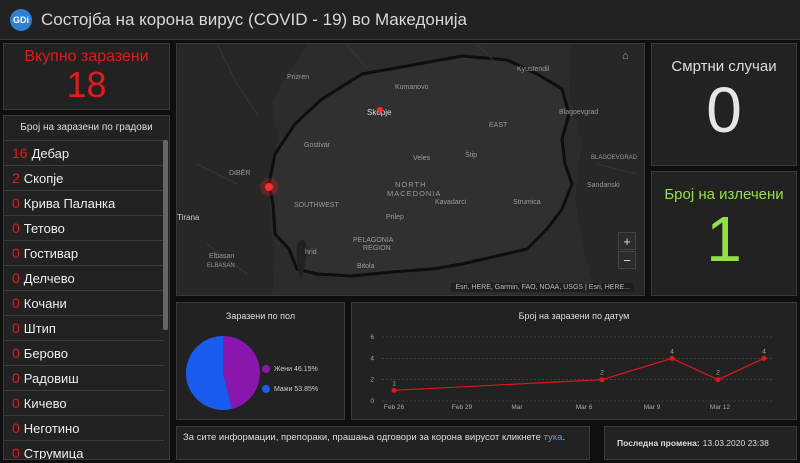 The width and height of the screenshot is (800, 463). Describe the element at coordinates (498, 125) in the screenshot. I see `map-label-east: EAST` at that location.